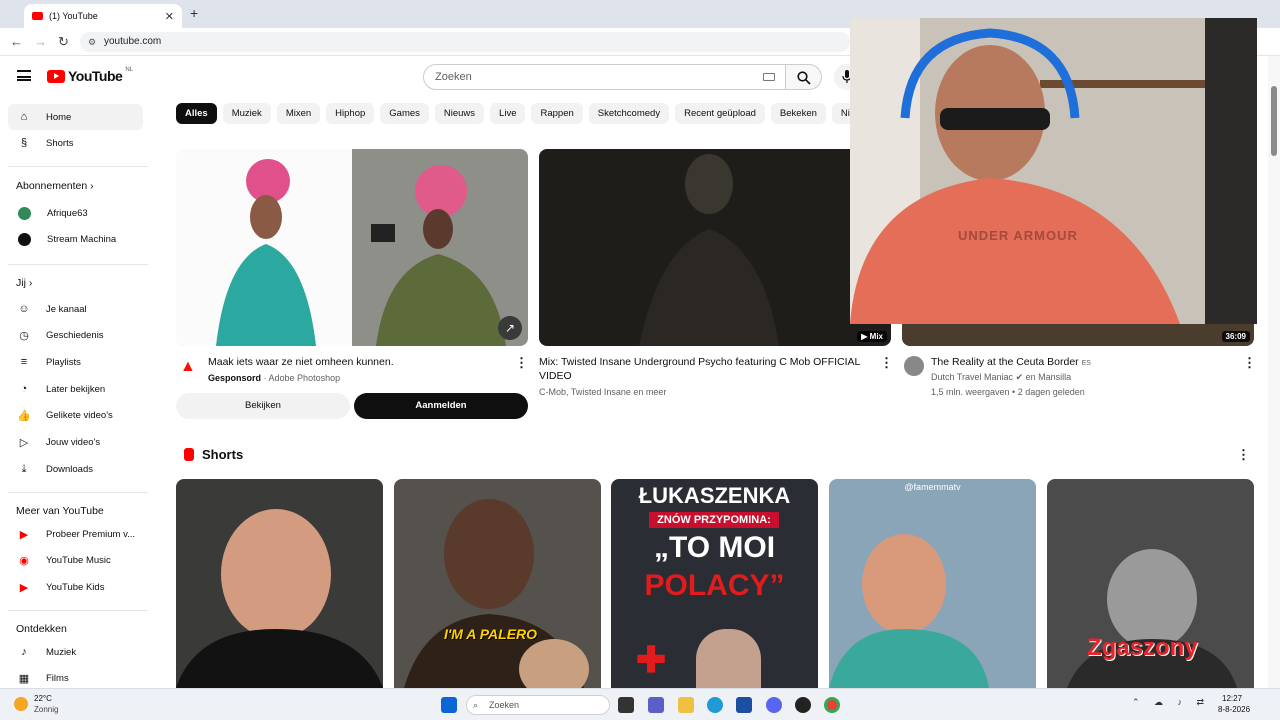 This screenshot has width=1280, height=720. What do you see at coordinates (1234, 709) in the screenshot?
I see `clock-date: 8-8-2026` at bounding box center [1234, 709].